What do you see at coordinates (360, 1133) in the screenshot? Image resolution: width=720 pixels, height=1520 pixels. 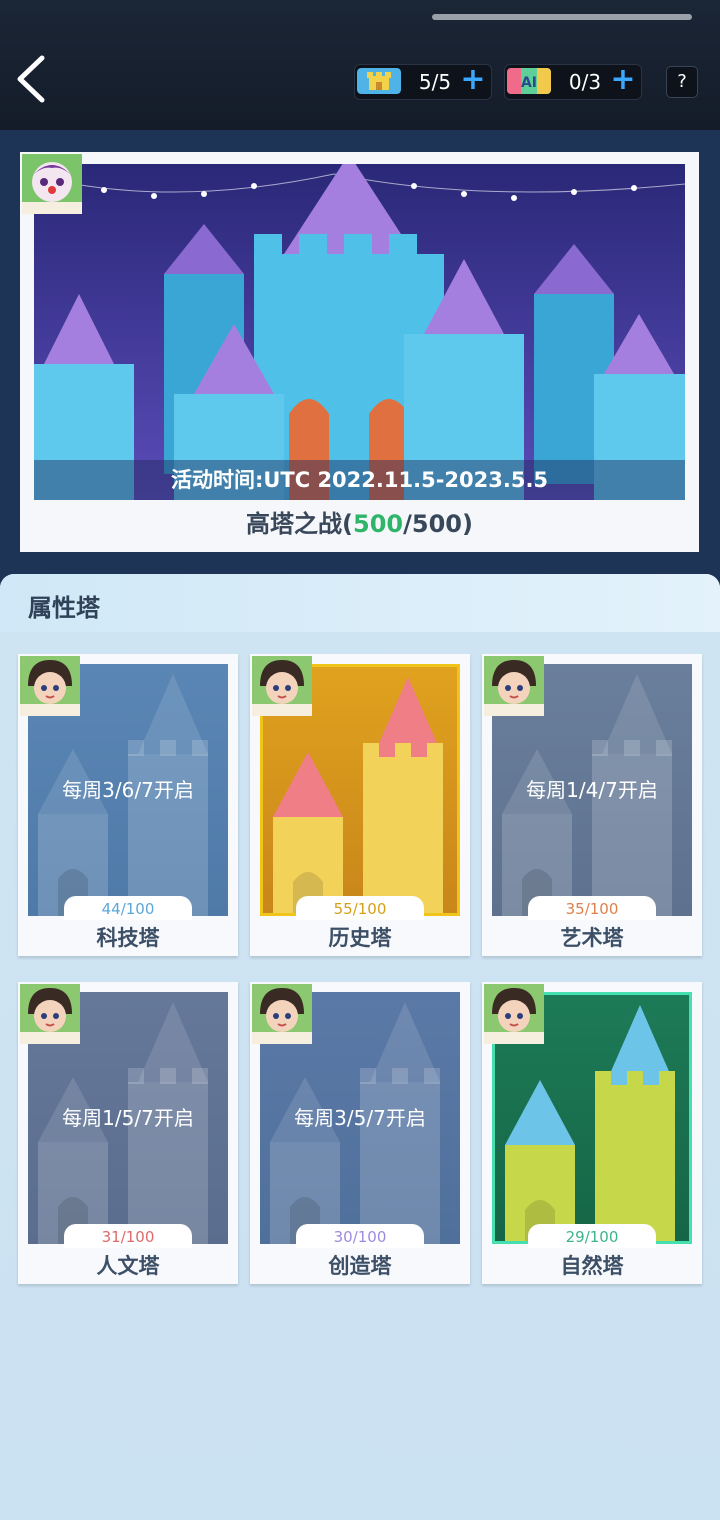 I see `tower-card-creation: 每周3/5/7开启 30/100 创造塔` at bounding box center [360, 1133].